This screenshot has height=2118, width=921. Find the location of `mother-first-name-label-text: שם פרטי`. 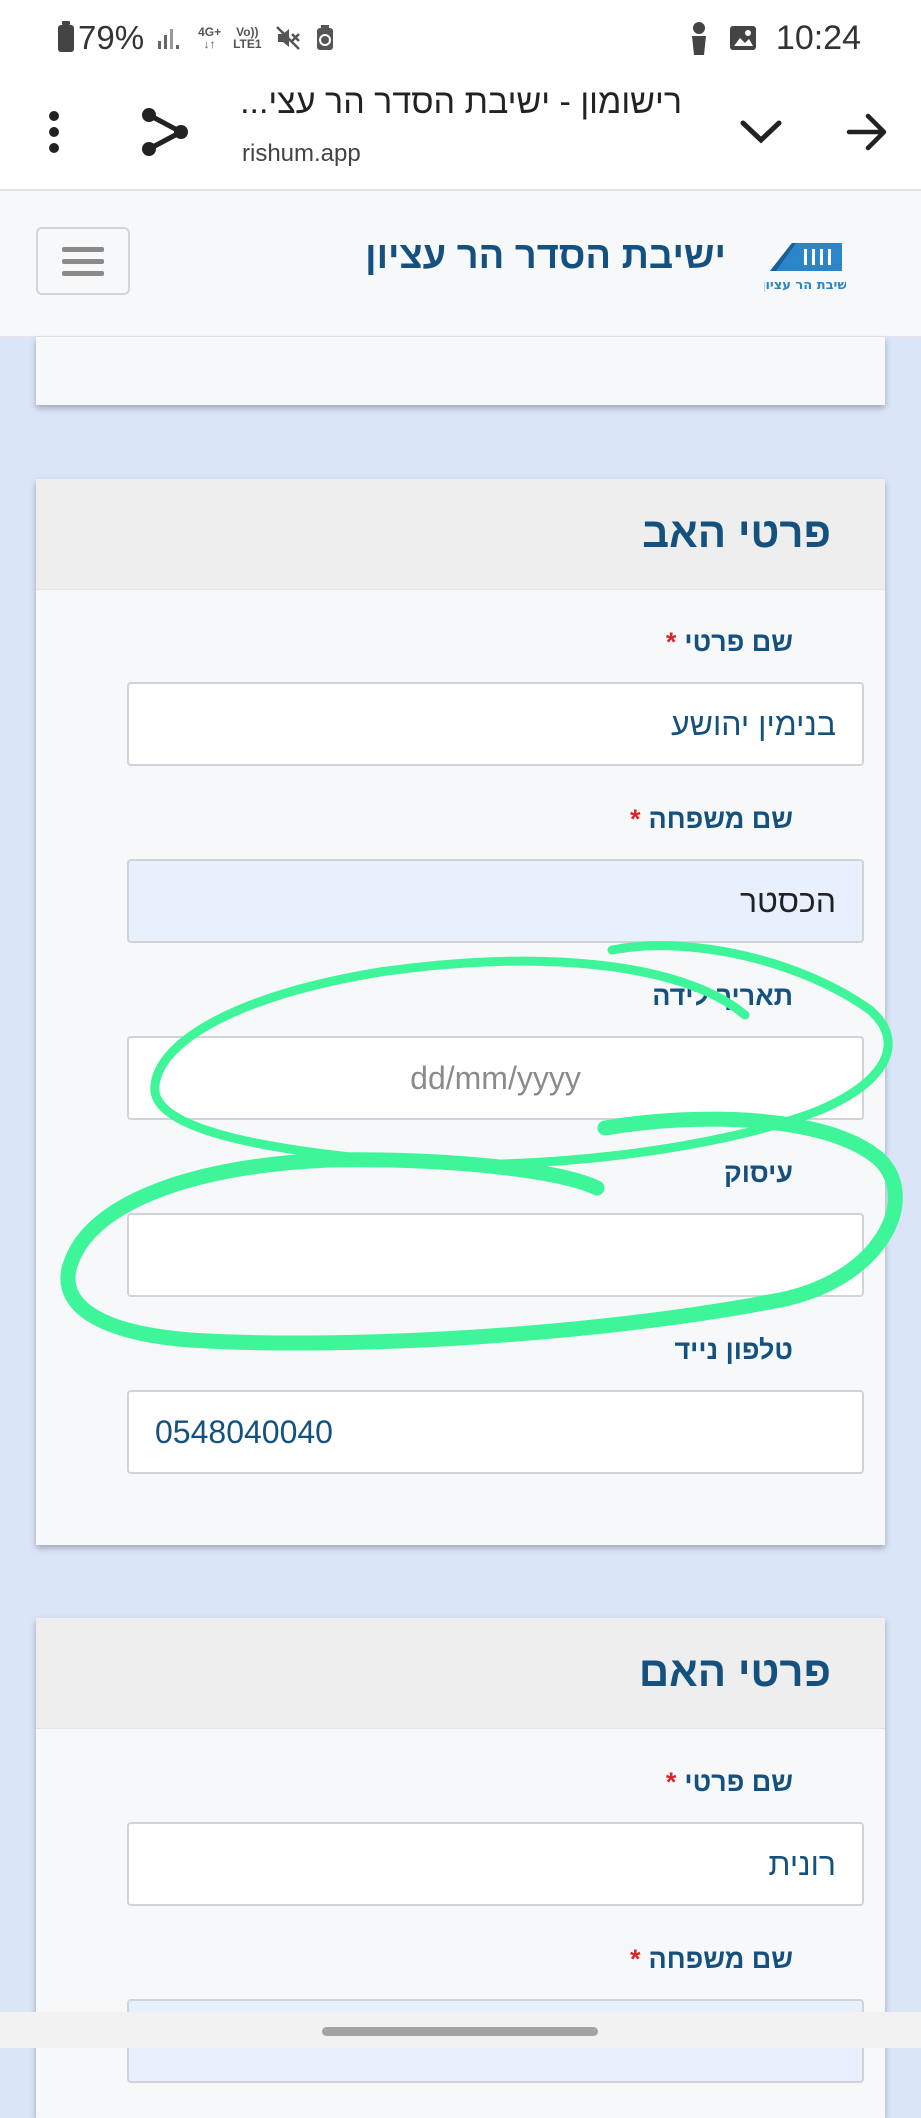

mother-first-name-label-text: שם פרטי is located at coordinates (738, 1782).